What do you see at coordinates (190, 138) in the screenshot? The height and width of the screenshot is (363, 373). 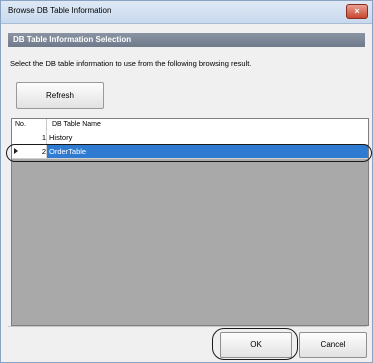 I see `table-row: 1 History` at bounding box center [190, 138].